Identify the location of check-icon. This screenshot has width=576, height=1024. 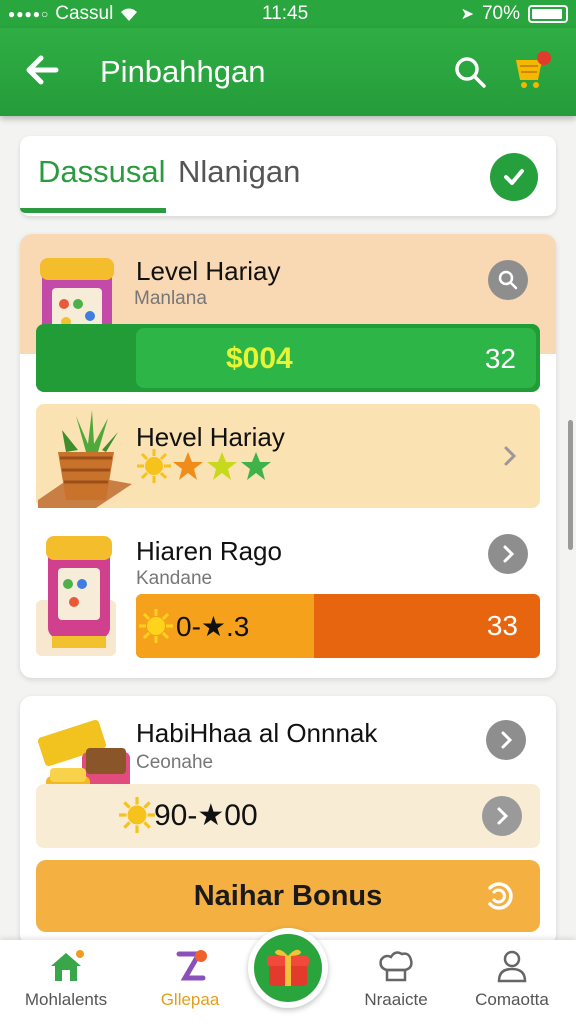
(514, 177).